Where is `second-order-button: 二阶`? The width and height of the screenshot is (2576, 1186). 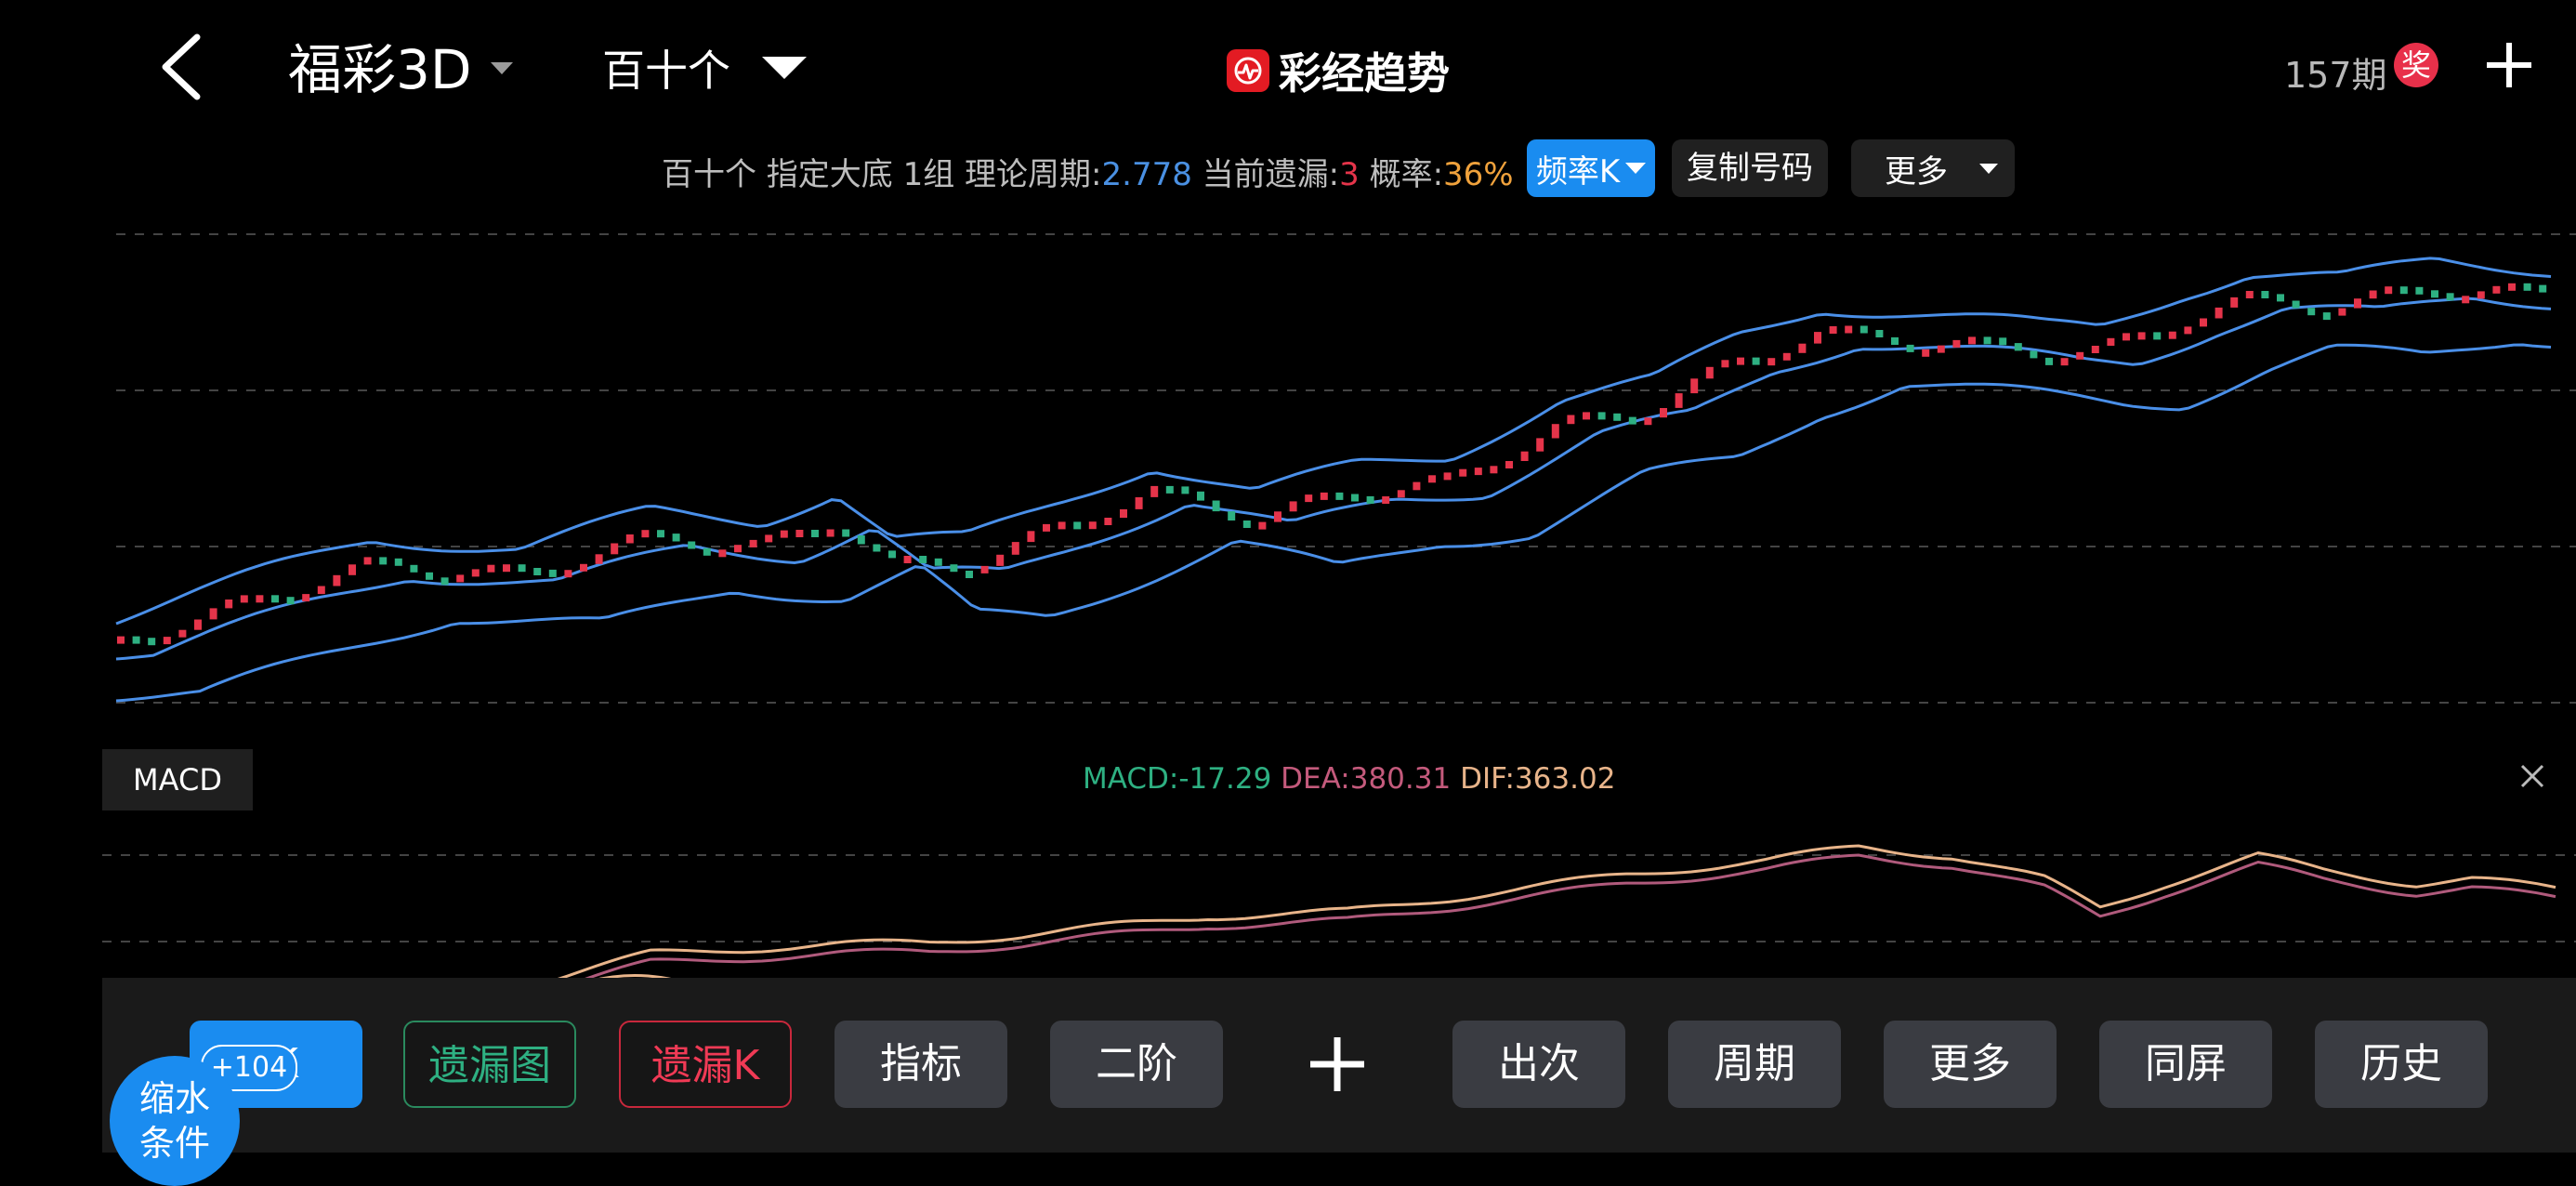
second-order-button: 二阶 is located at coordinates (1136, 1064).